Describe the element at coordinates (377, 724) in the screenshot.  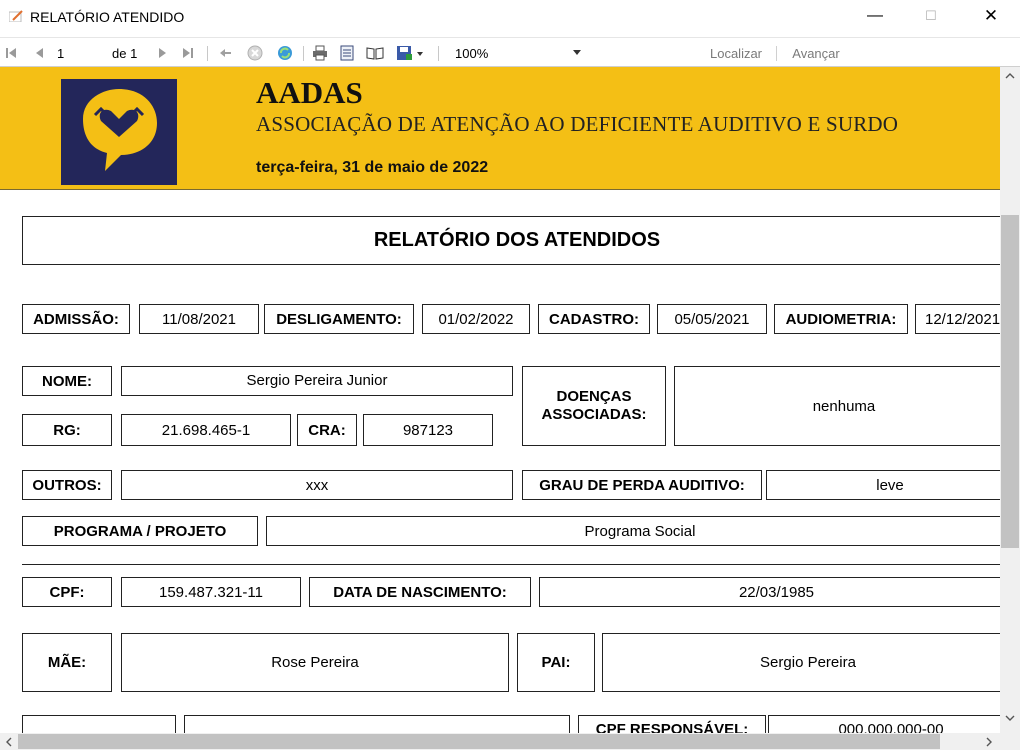
I see `responsavel-value-box` at that location.